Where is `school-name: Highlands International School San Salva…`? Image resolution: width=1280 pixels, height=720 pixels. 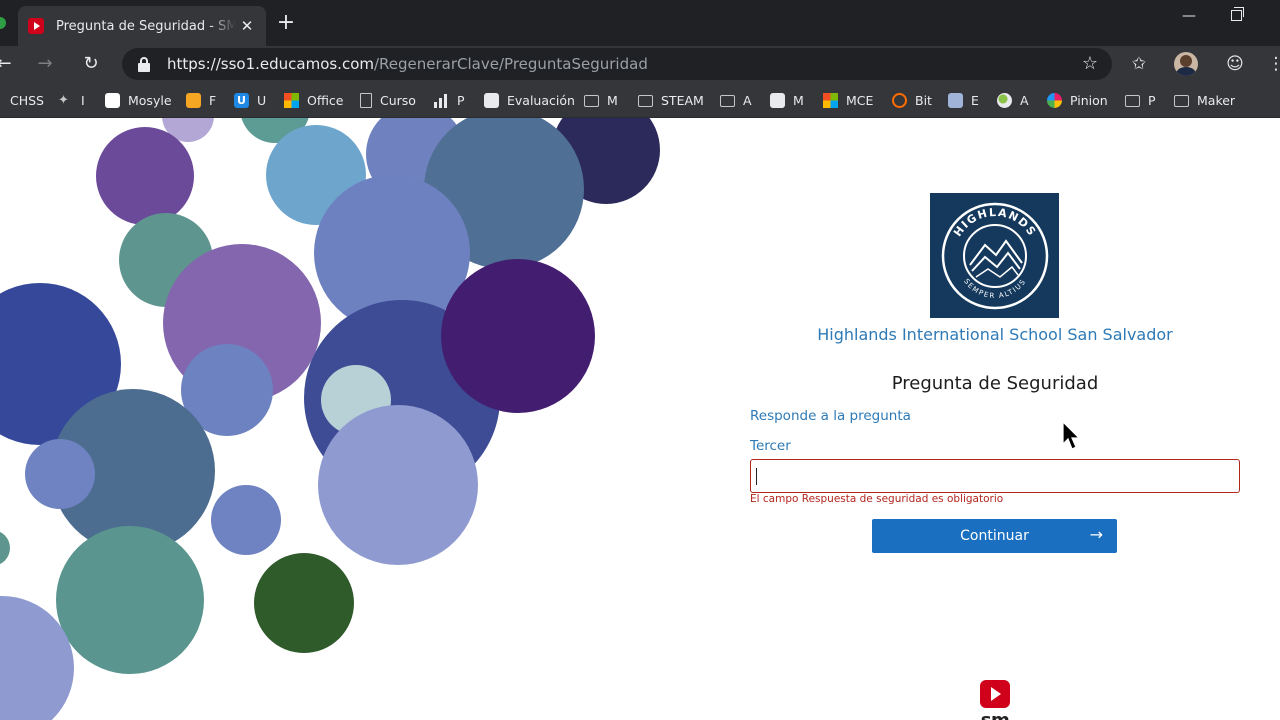
school-name: Highlands International School San Salva… is located at coordinates (995, 334).